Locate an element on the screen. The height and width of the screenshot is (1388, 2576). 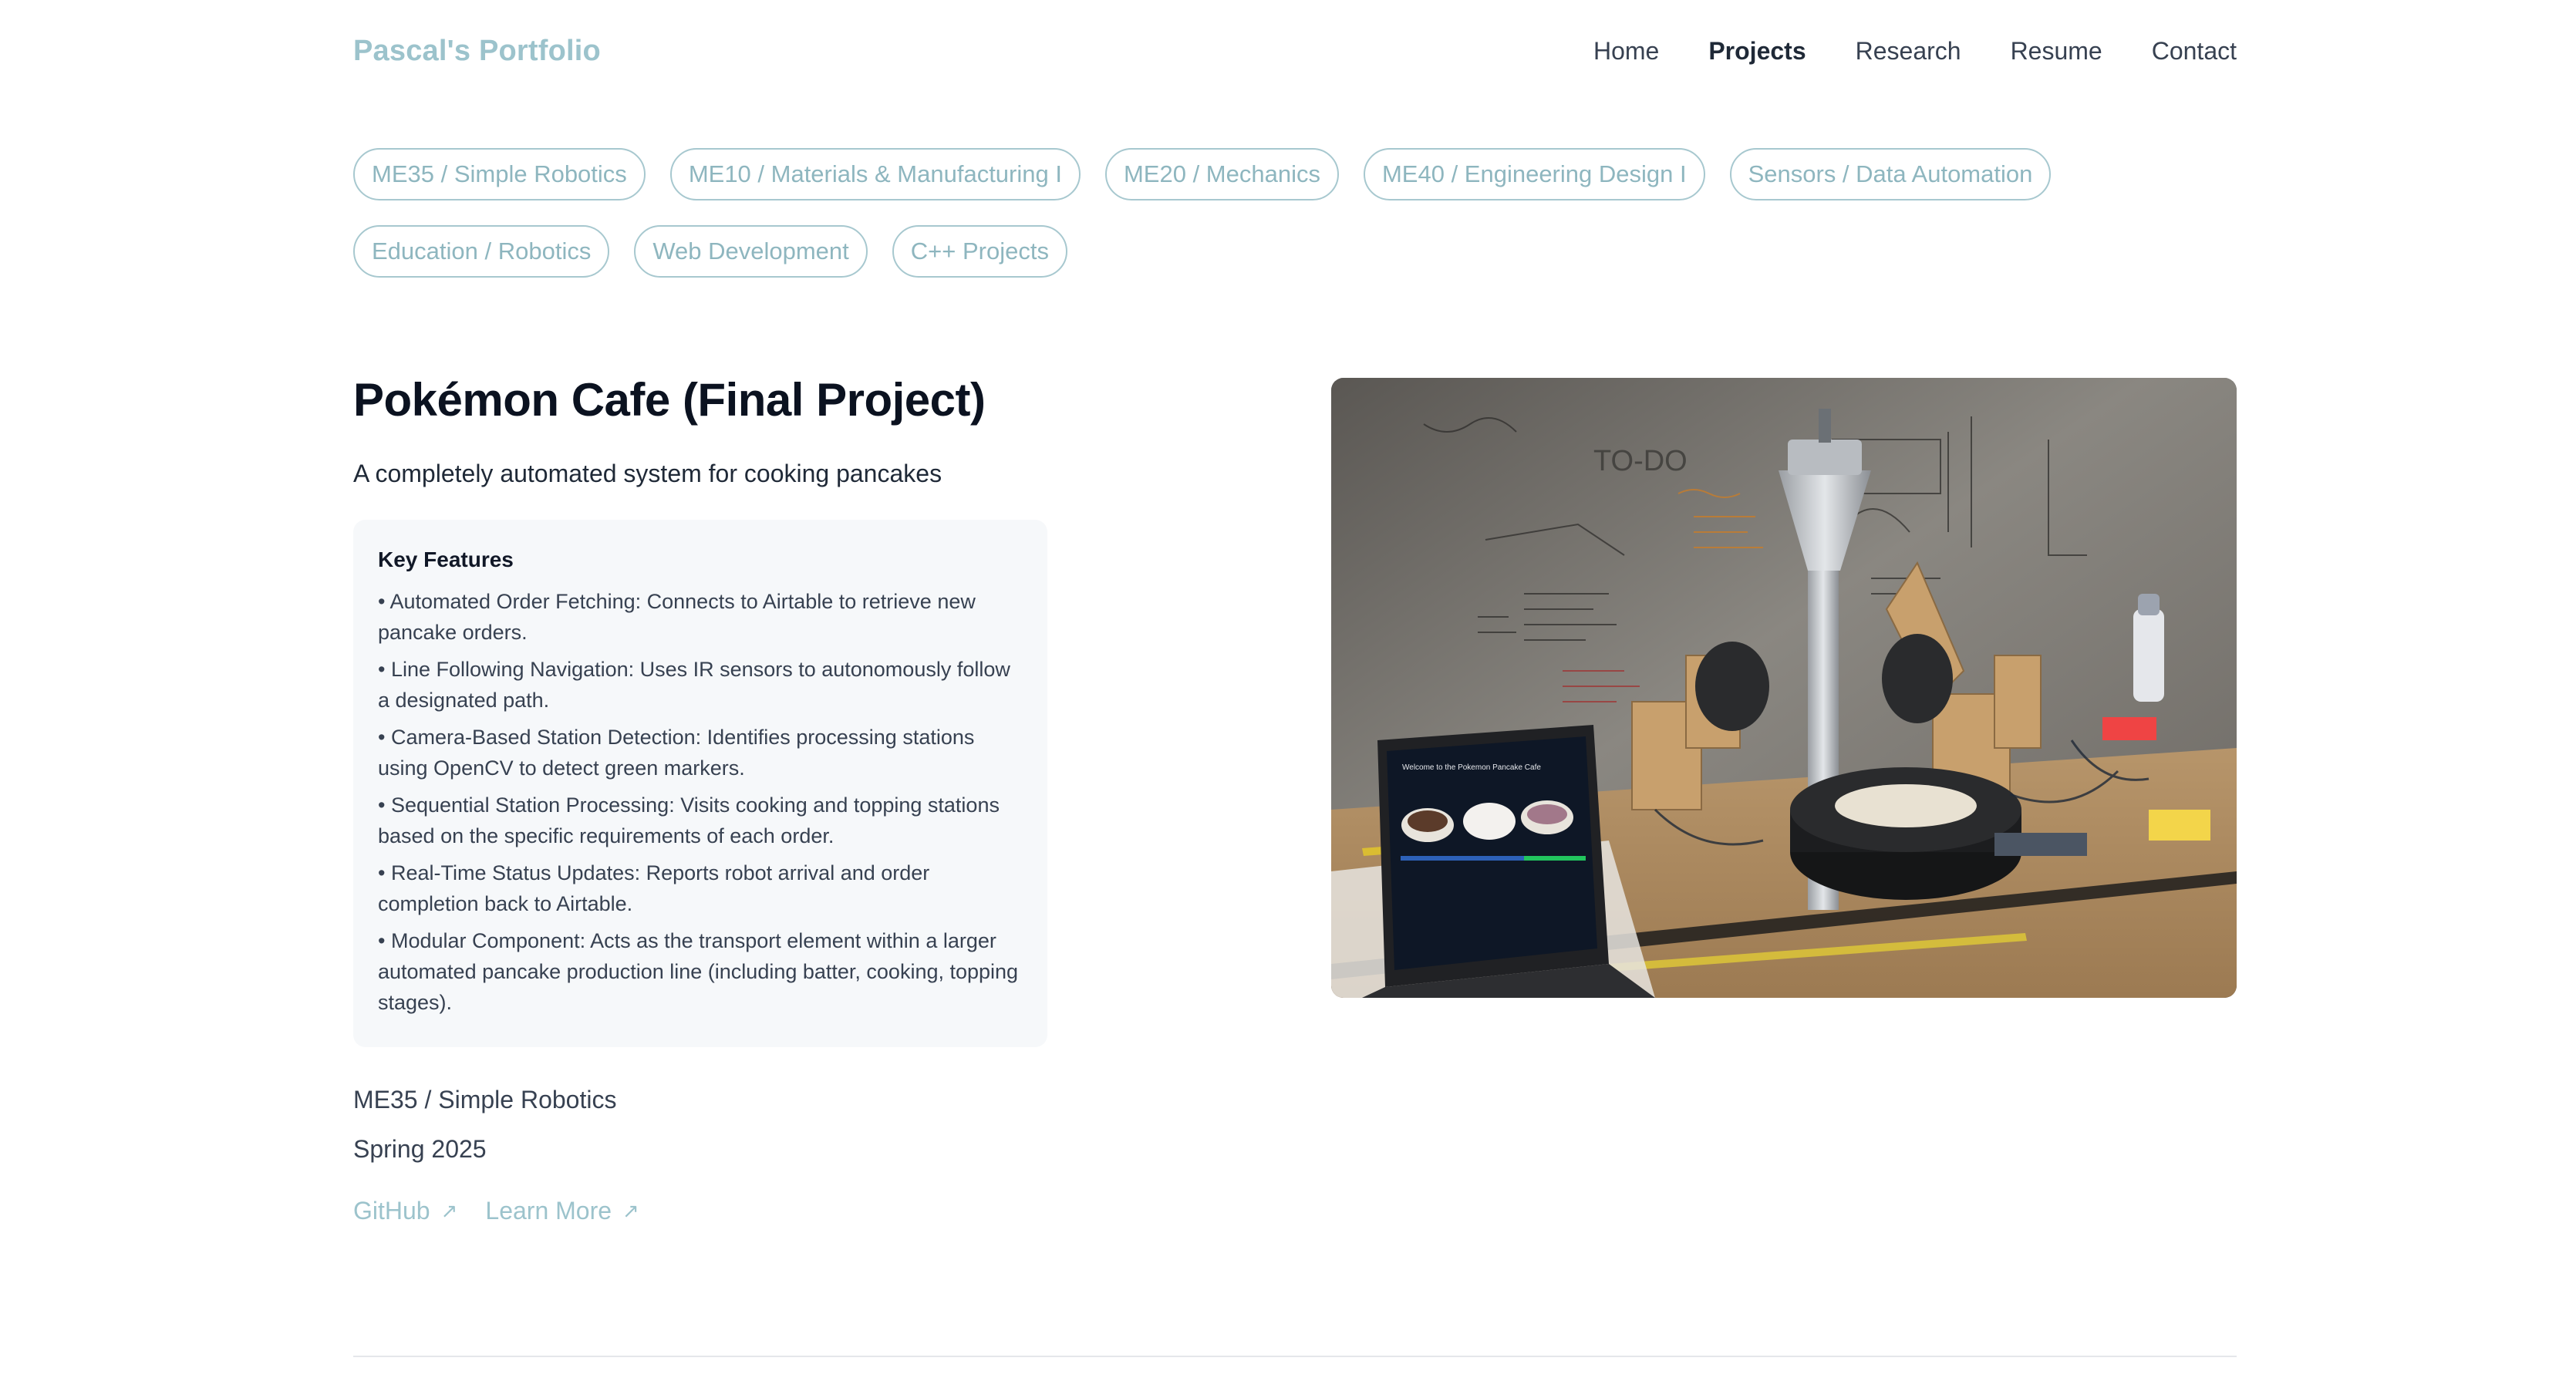
project-course: ME35 / Simple Robotics is located at coordinates (485, 1099).